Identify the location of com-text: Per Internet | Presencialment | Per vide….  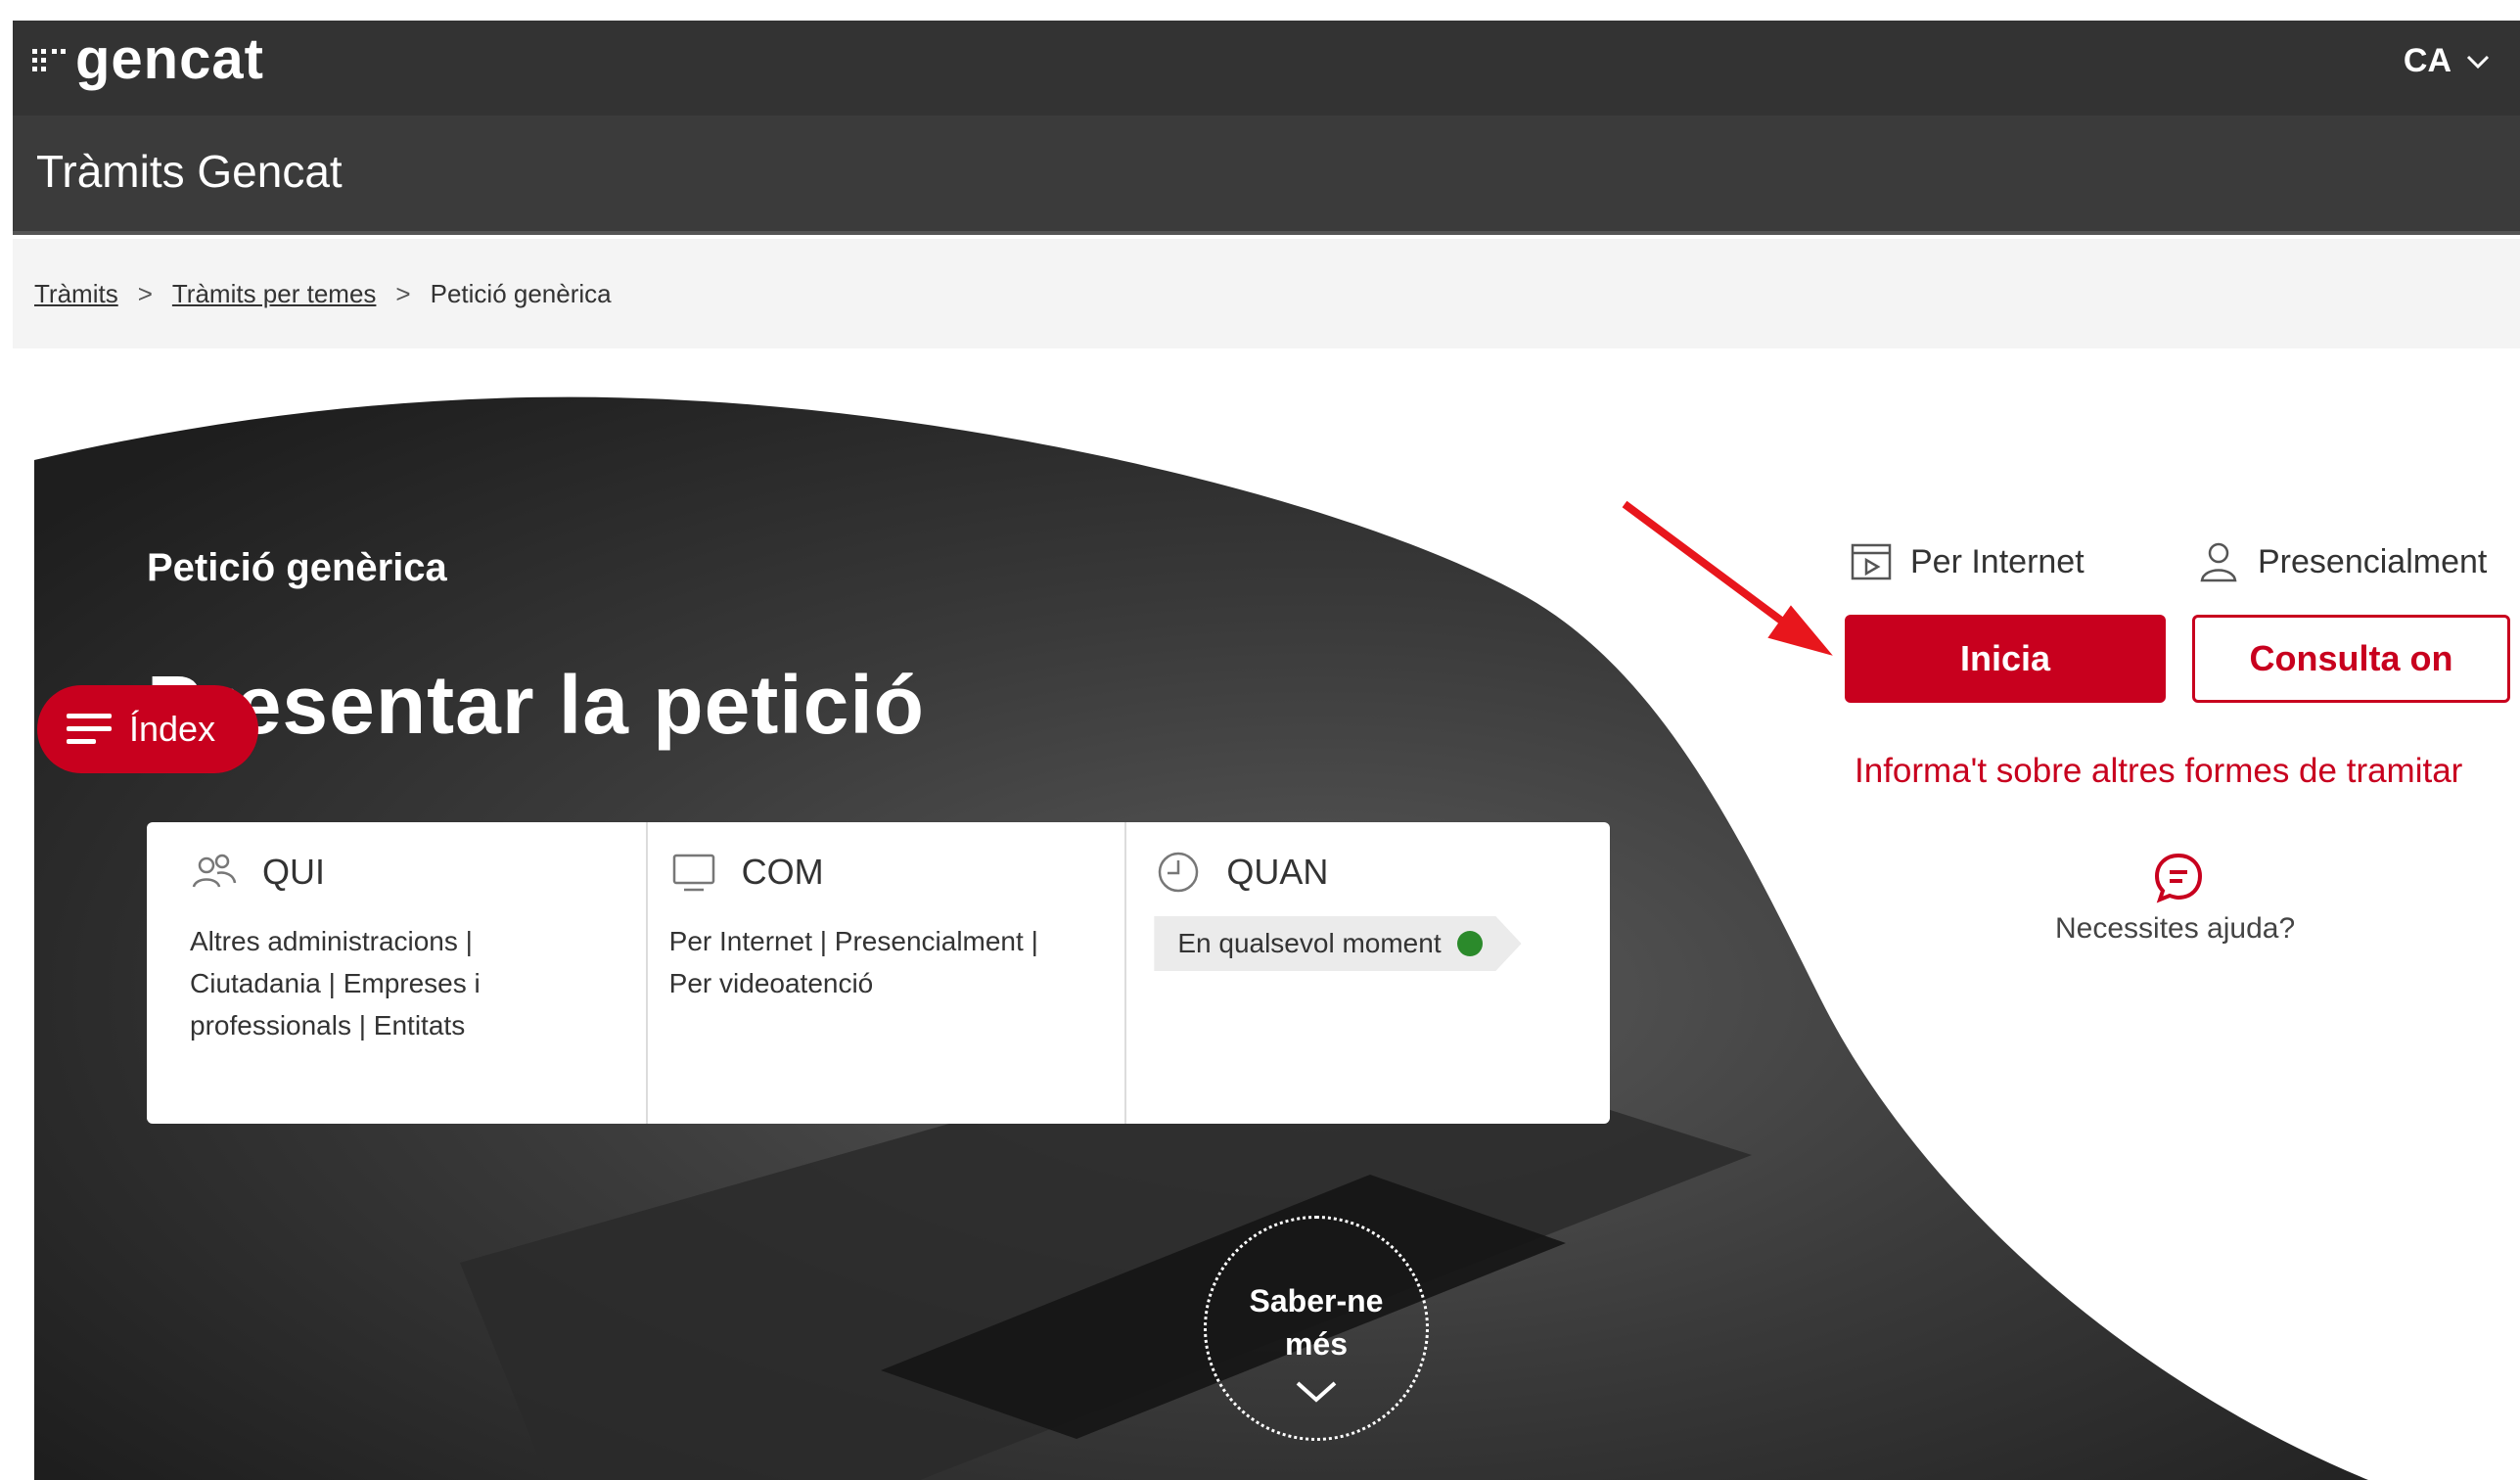
(853, 962).